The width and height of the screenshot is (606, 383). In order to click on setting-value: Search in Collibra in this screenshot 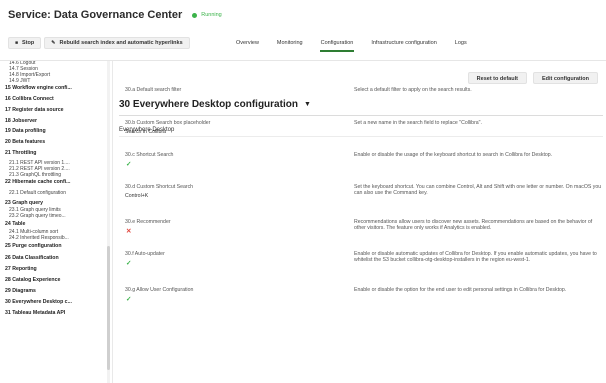, I will do `click(145, 132)`.